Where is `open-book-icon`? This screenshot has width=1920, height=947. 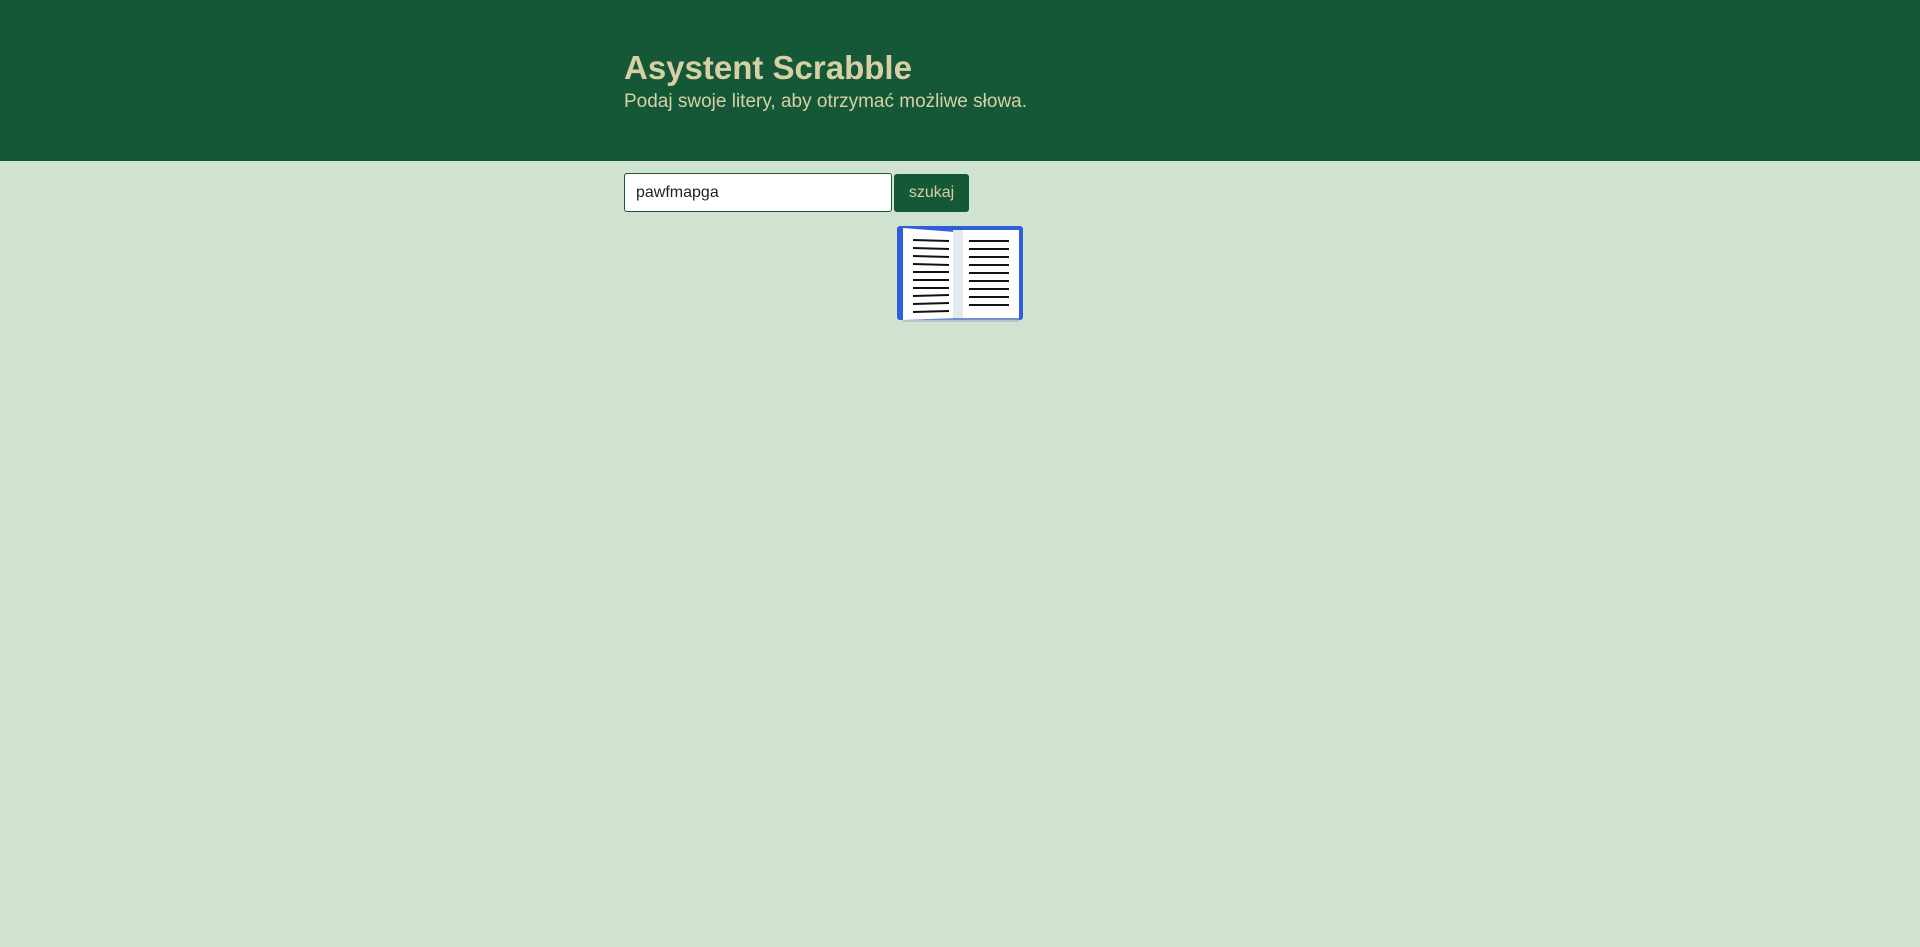
open-book-icon is located at coordinates (960, 274).